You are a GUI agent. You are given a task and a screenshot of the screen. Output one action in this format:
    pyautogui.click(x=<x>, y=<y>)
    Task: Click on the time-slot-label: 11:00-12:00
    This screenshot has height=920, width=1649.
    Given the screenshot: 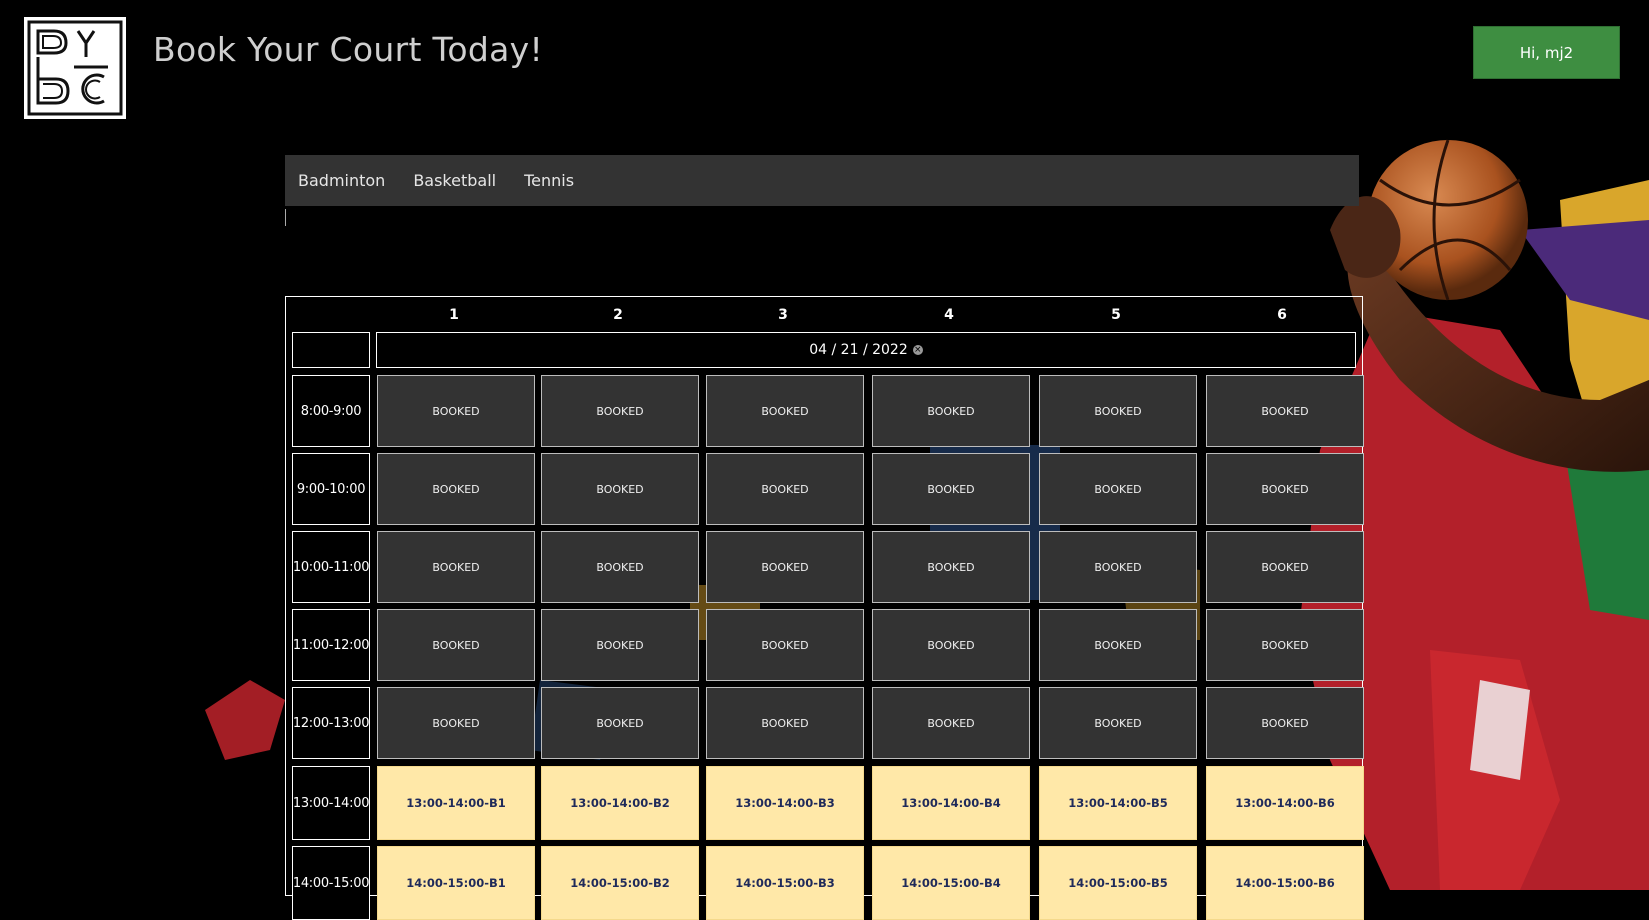 What is the action you would take?
    pyautogui.click(x=331, y=645)
    